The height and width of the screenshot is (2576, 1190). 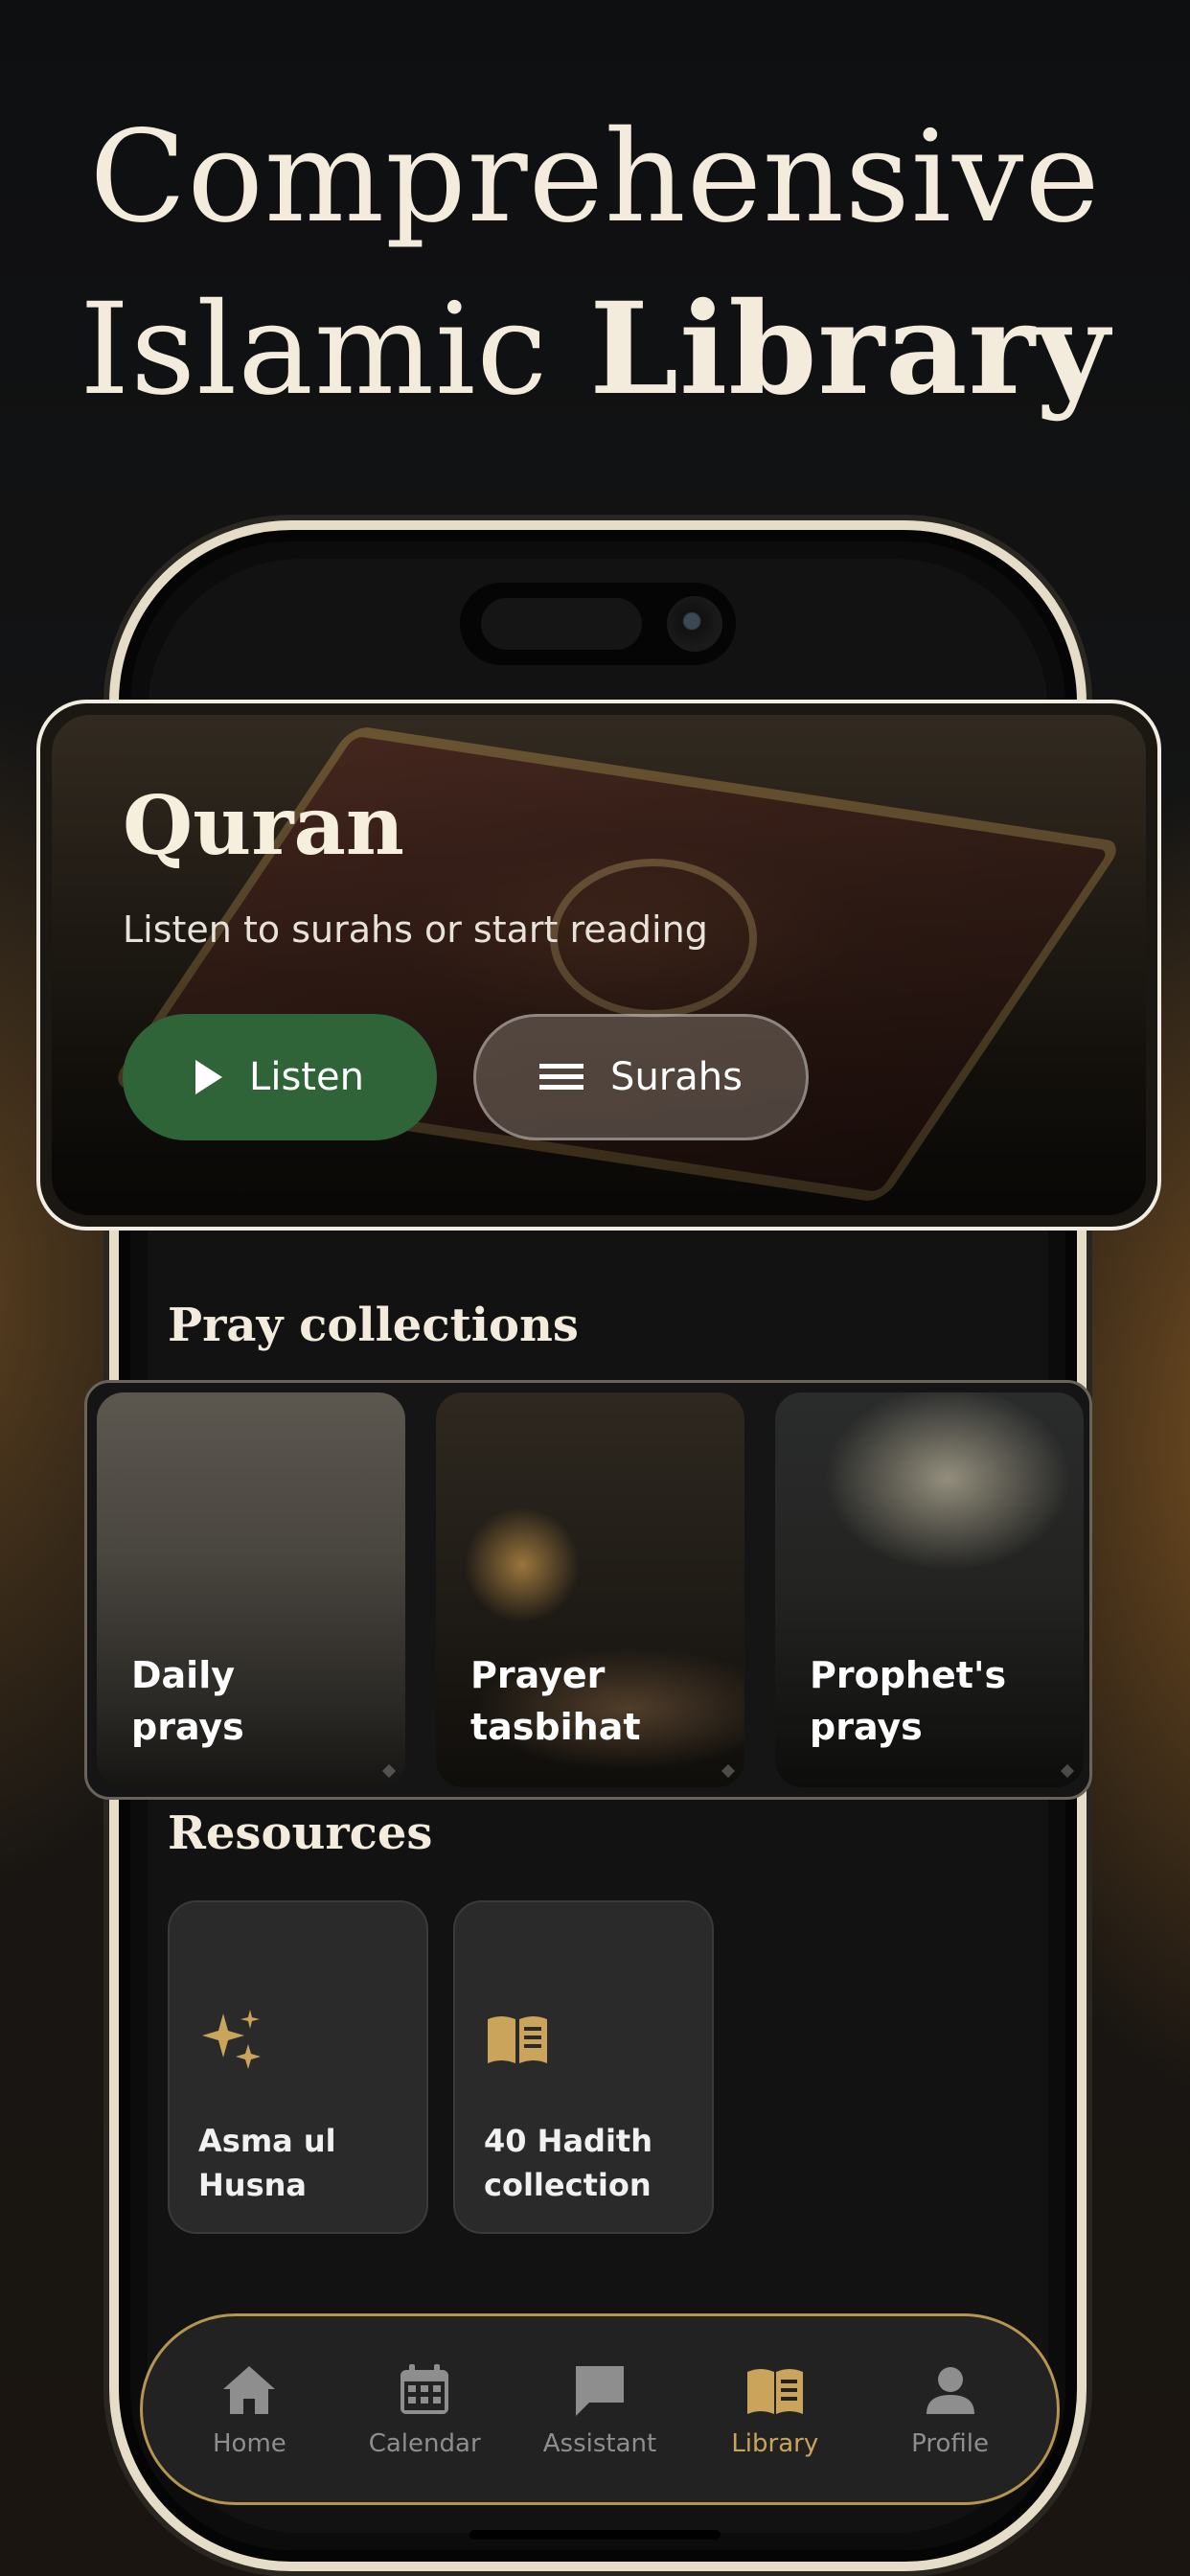 I want to click on page-headline: Comprehensive Islamic Library, so click(x=595, y=263).